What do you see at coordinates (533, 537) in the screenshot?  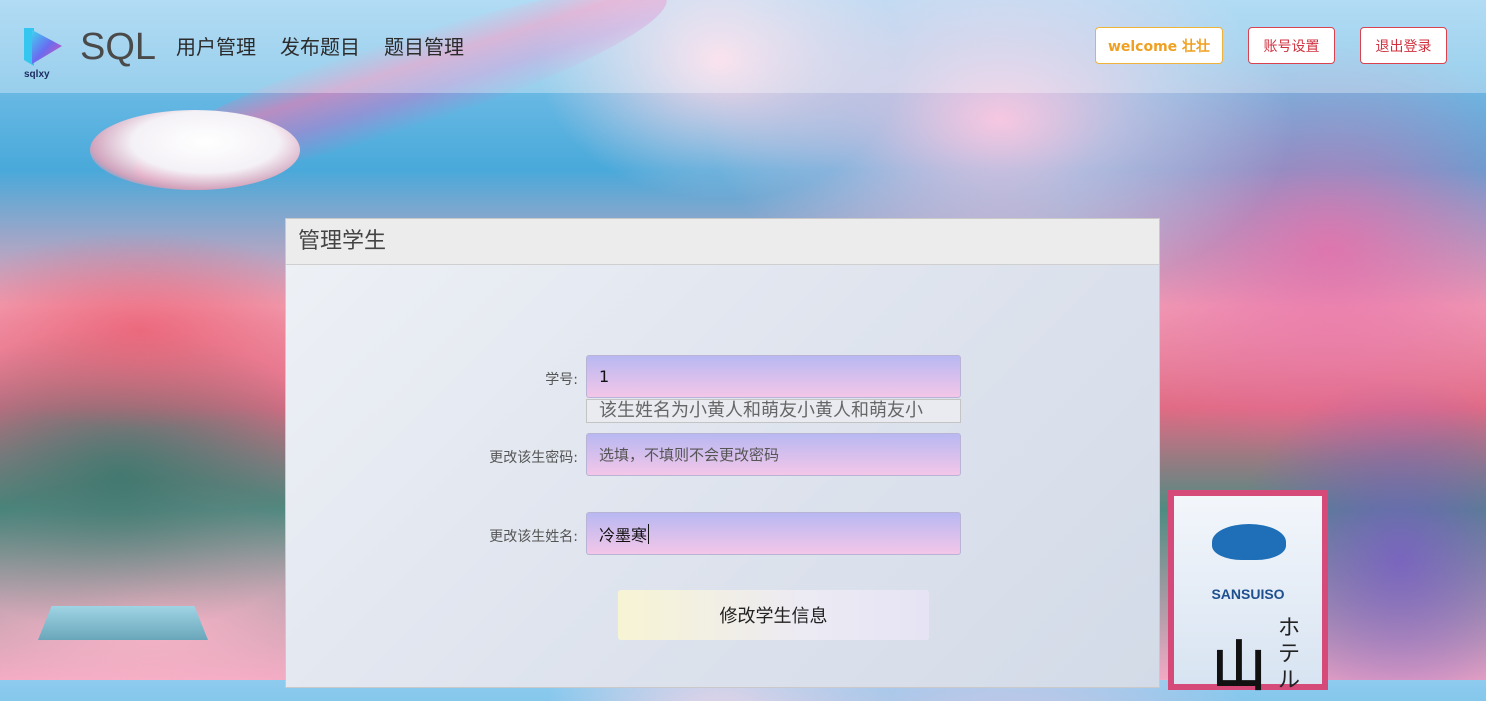 I see `name-label: 更改该生姓名:` at bounding box center [533, 537].